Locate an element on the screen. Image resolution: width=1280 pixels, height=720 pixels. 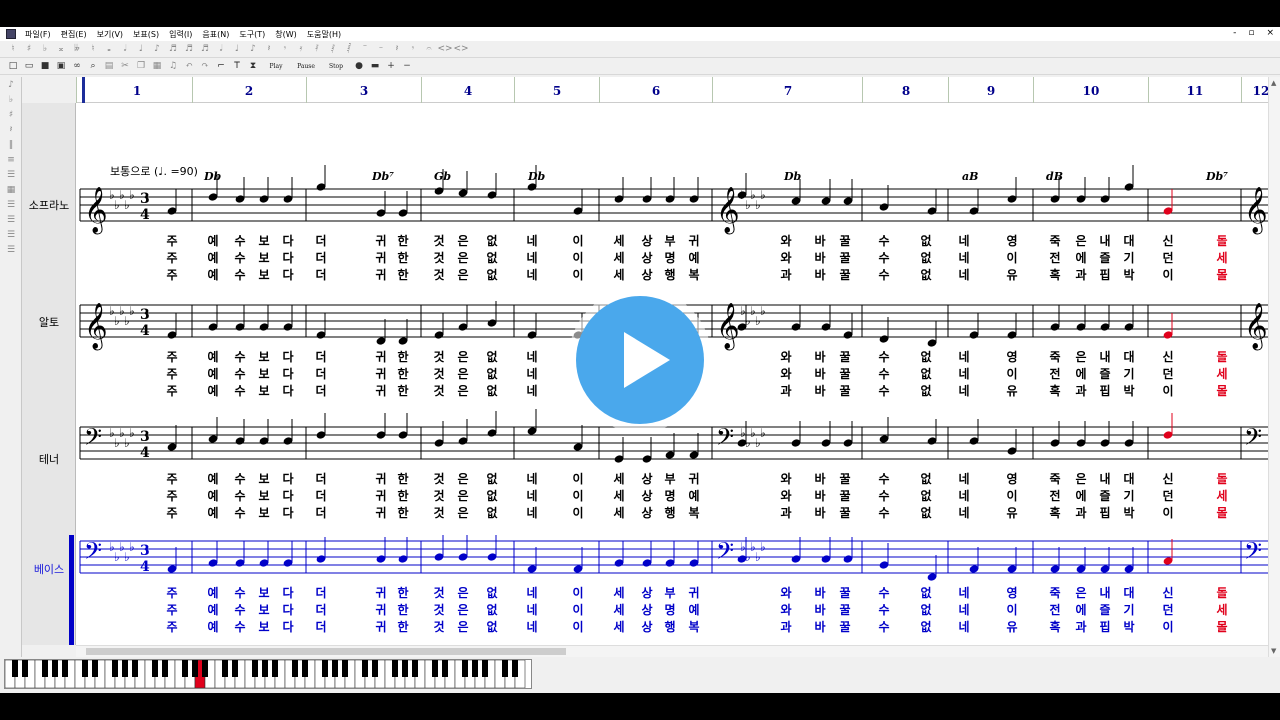
video-play-overlay is located at coordinates (640, 360).